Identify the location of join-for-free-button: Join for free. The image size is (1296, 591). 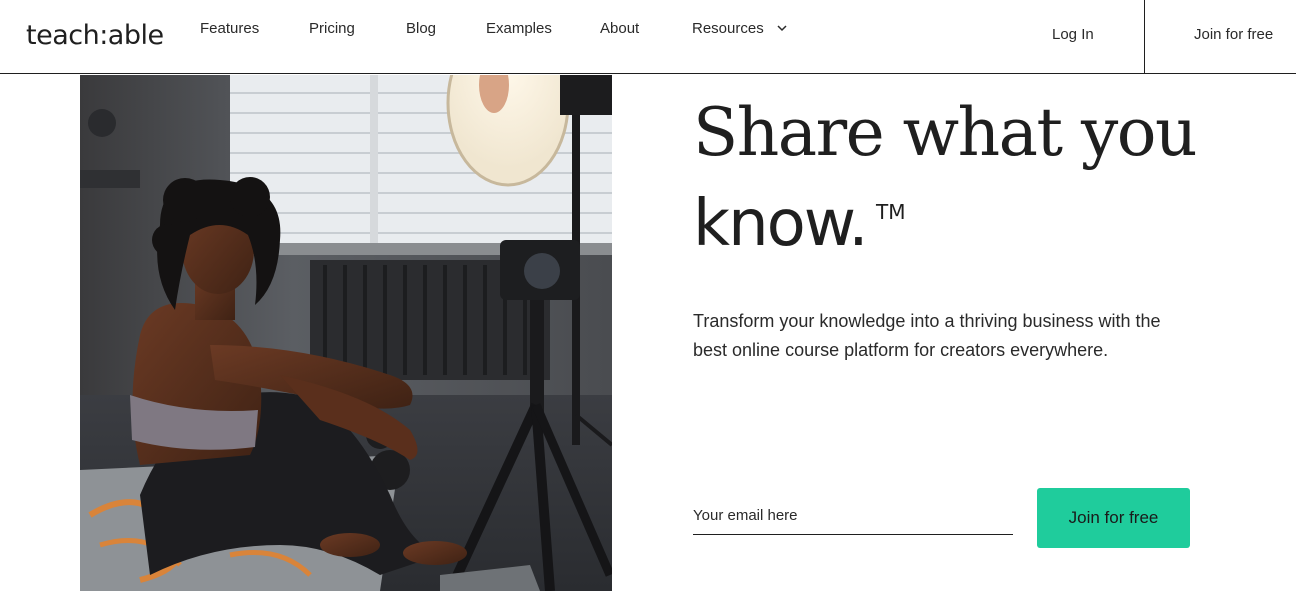
(1113, 518).